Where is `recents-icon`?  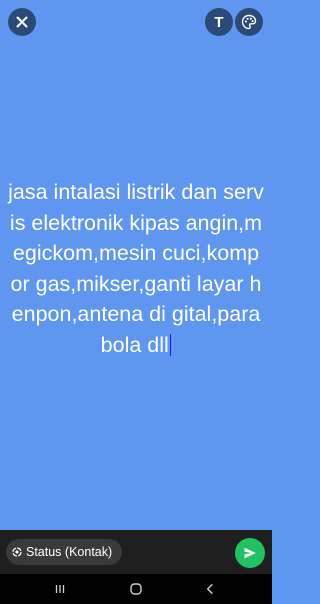 recents-icon is located at coordinates (60, 589).